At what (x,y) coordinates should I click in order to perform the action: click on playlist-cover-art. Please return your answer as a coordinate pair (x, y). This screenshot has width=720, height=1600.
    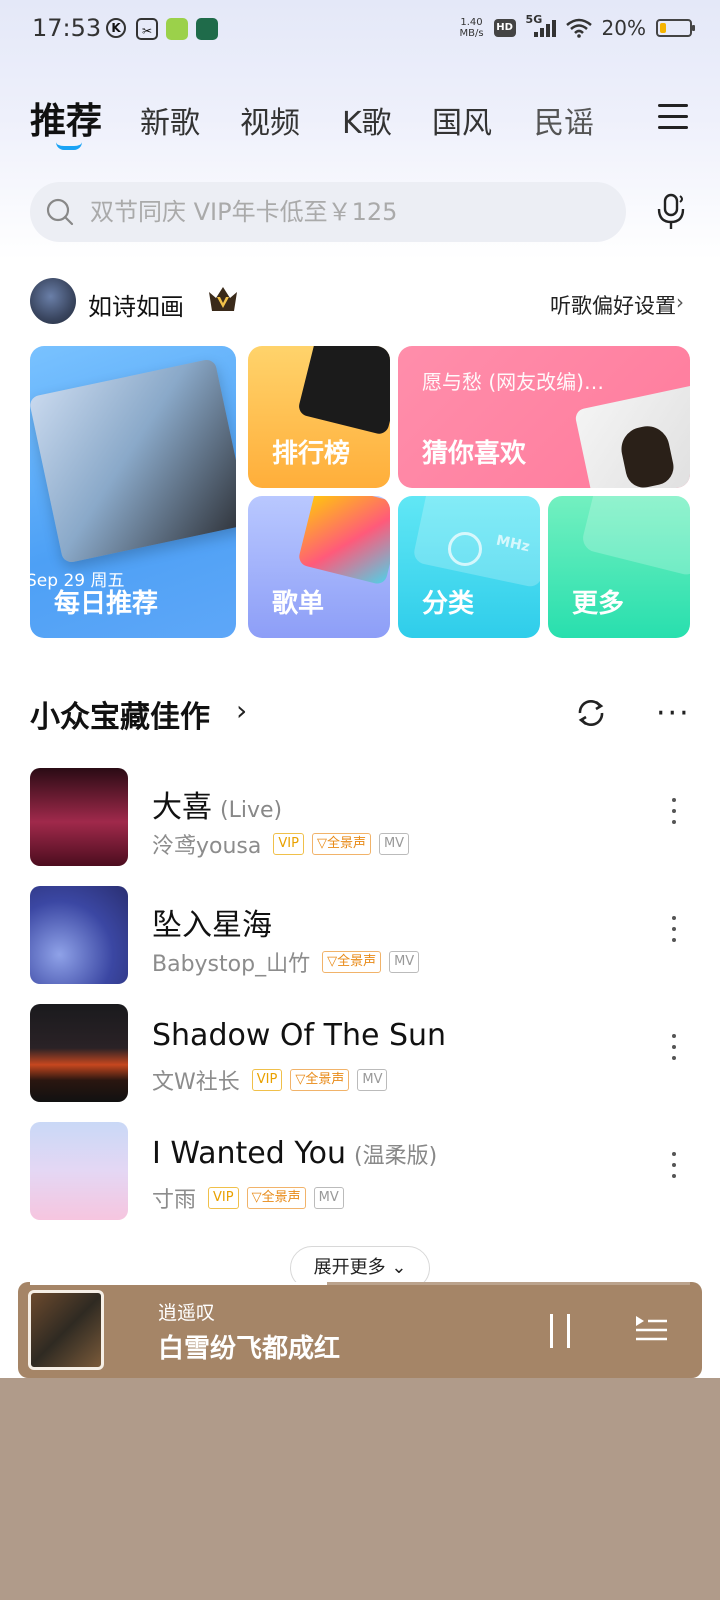
    Looking at the image, I should click on (343, 541).